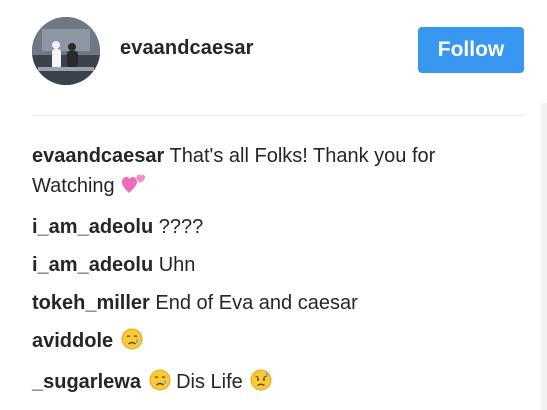  What do you see at coordinates (177, 265) in the screenshot?
I see `comment-text: Uhn` at bounding box center [177, 265].